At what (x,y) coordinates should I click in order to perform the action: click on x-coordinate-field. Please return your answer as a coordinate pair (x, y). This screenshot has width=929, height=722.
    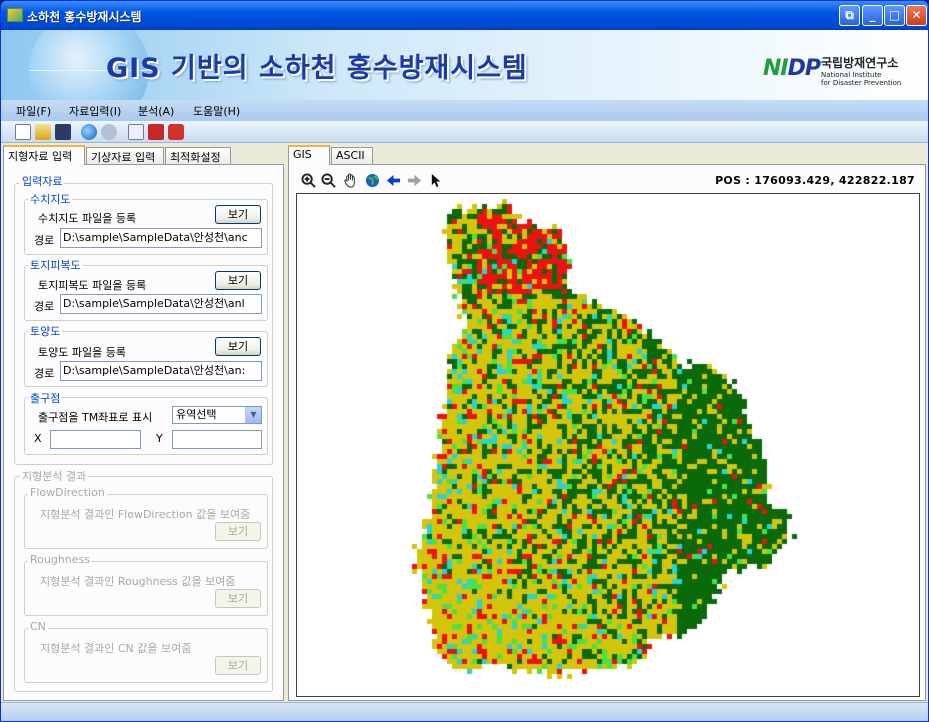
    Looking at the image, I should click on (95, 439).